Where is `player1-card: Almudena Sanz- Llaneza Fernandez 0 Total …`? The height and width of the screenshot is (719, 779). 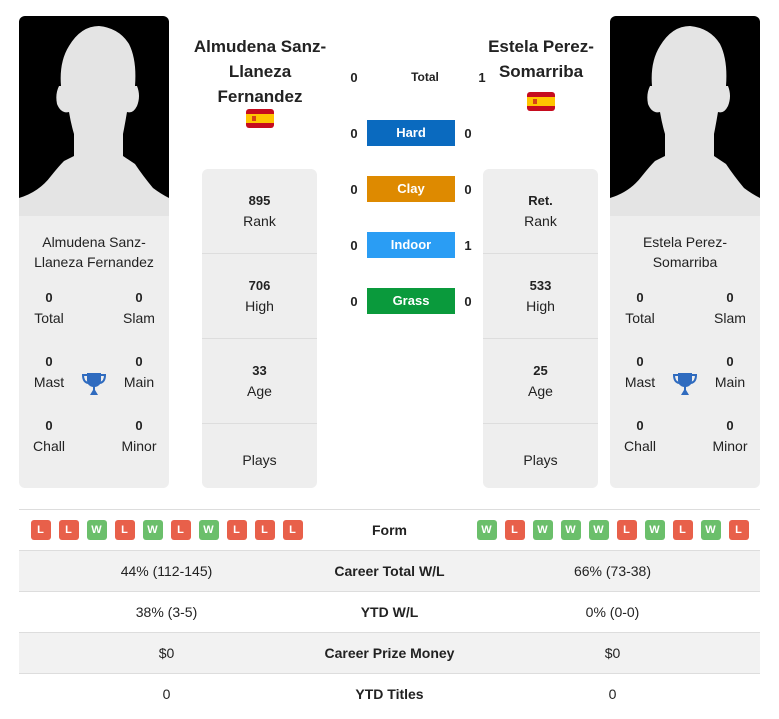 player1-card: Almudena Sanz- Llaneza Fernandez 0 Total … is located at coordinates (94, 352).